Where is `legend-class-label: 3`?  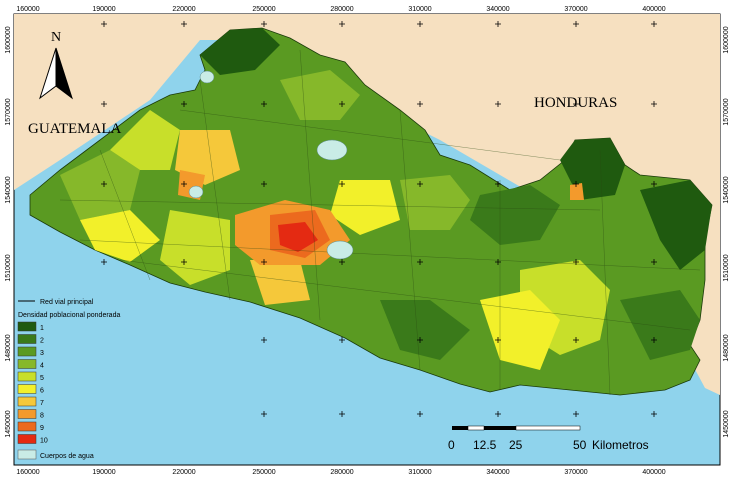 legend-class-label: 3 is located at coordinates (42, 353).